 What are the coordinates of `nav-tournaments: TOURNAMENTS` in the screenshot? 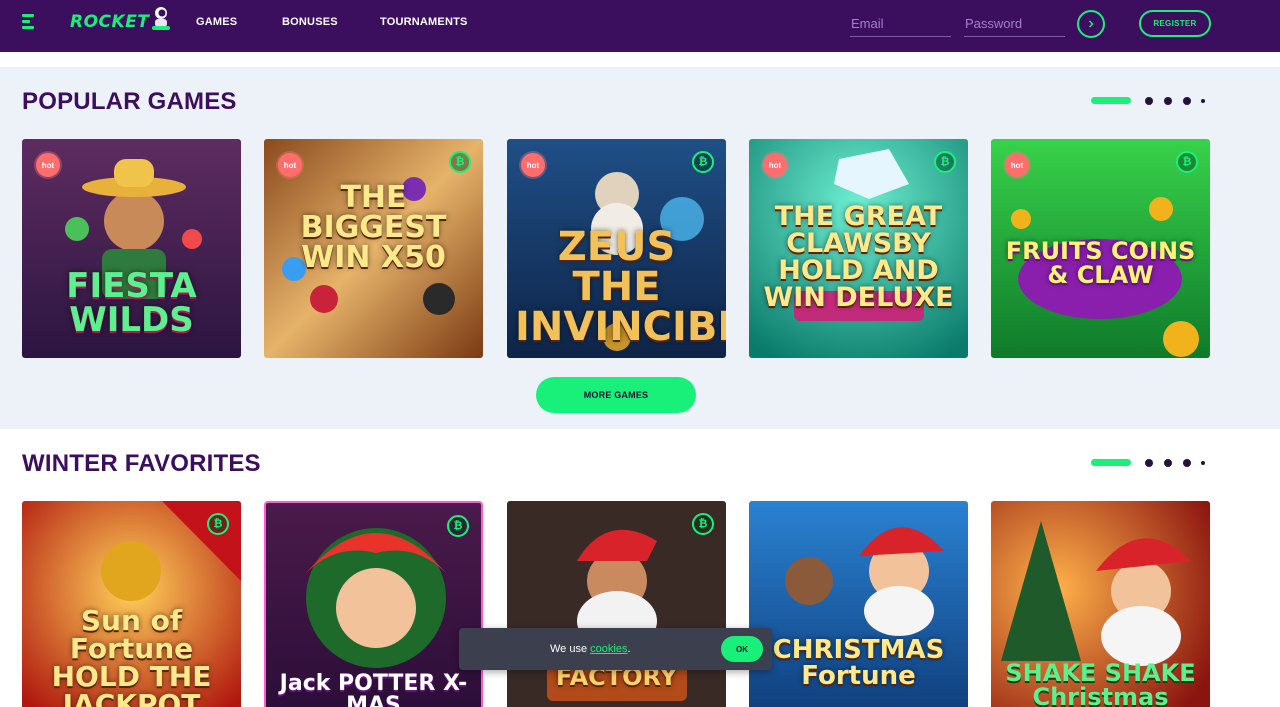 It's located at (424, 22).